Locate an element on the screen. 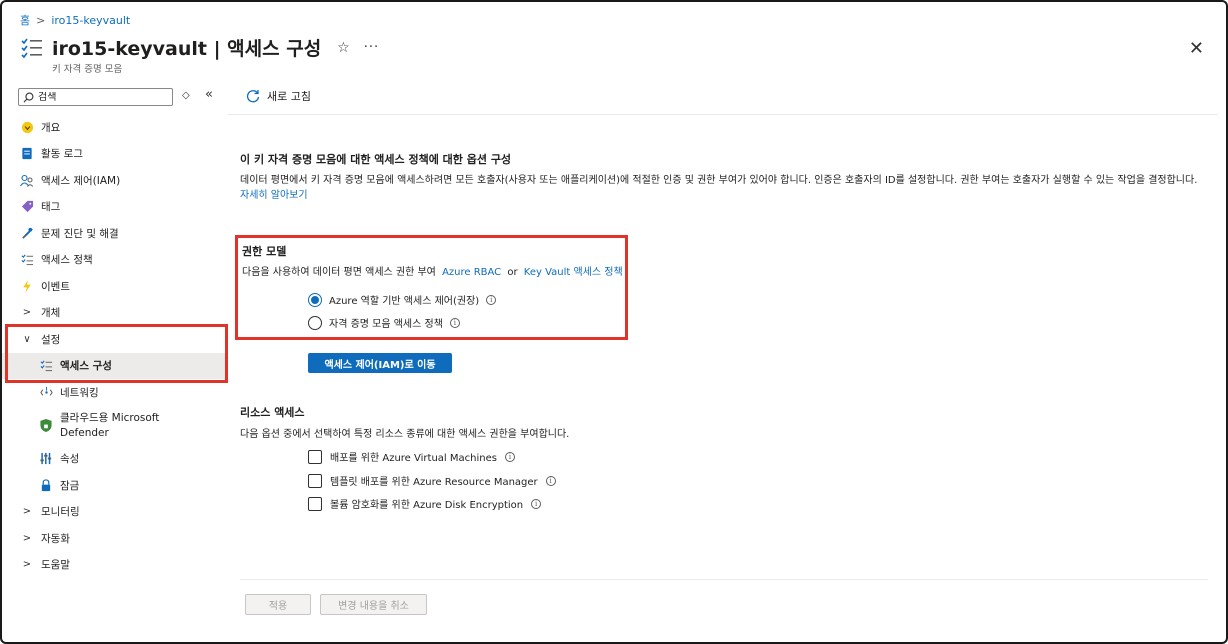 The height and width of the screenshot is (644, 1228). sidebar-item-label: 태그 is located at coordinates (51, 207).